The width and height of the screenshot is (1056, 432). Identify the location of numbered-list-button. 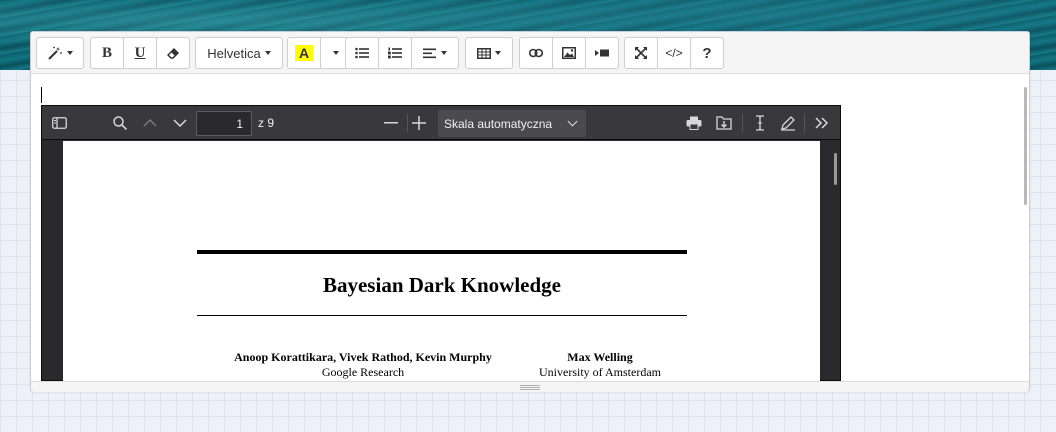
(395, 53).